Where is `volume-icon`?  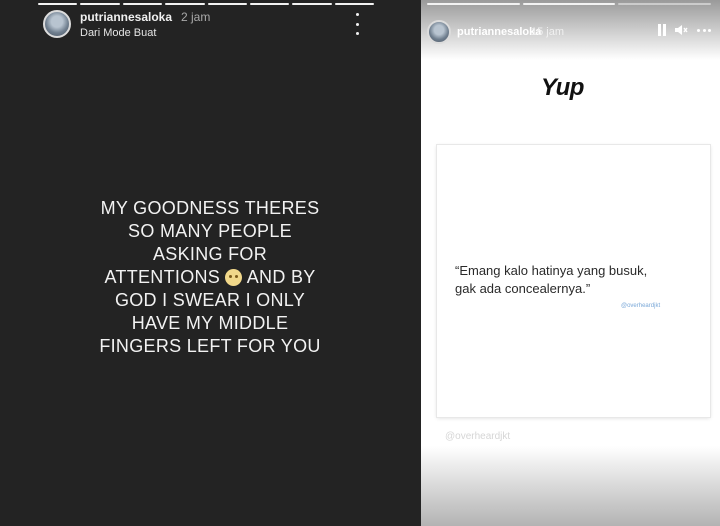
volume-icon is located at coordinates (681, 30).